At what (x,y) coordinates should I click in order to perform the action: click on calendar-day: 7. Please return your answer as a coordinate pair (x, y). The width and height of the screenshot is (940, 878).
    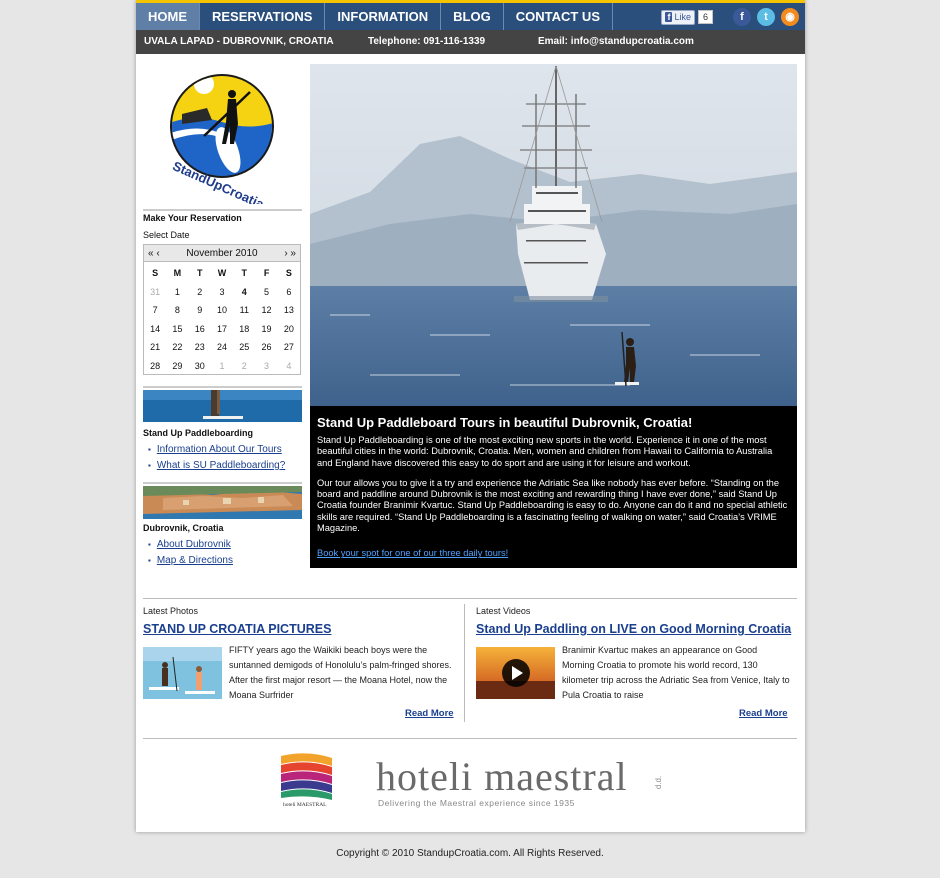
    Looking at the image, I should click on (155, 310).